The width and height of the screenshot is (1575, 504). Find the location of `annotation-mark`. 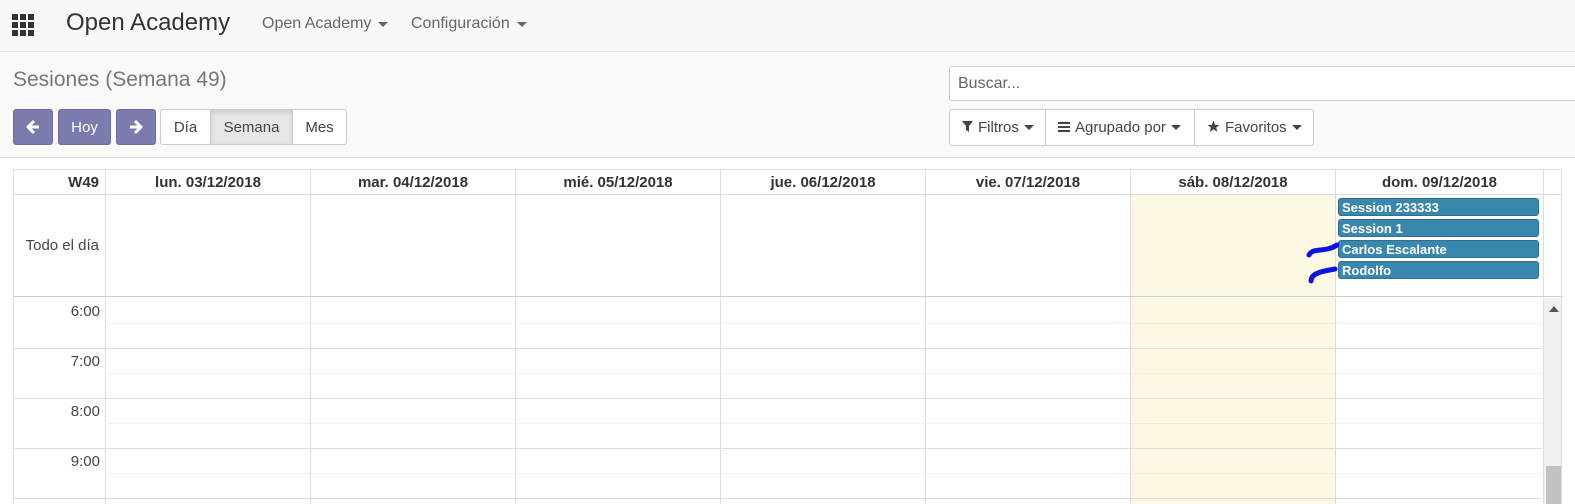

annotation-mark is located at coordinates (1322, 263).